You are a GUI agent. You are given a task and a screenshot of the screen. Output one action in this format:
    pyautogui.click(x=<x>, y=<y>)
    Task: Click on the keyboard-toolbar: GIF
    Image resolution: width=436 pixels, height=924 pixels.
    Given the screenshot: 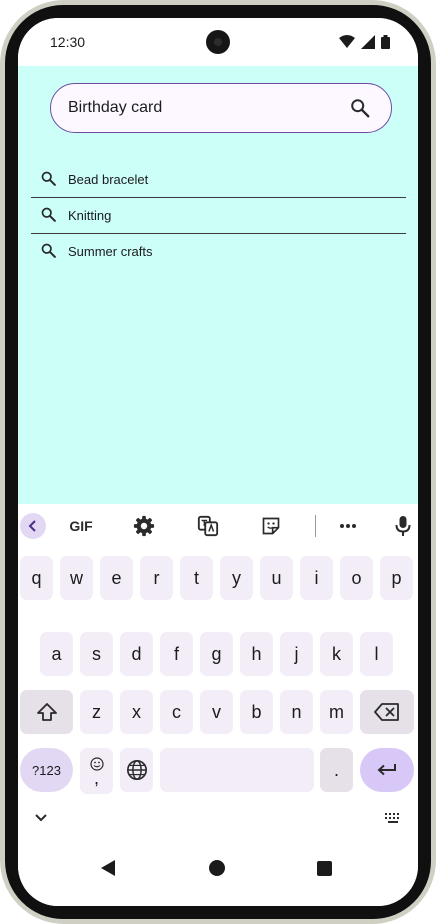 What is the action you would take?
    pyautogui.click(x=218, y=526)
    